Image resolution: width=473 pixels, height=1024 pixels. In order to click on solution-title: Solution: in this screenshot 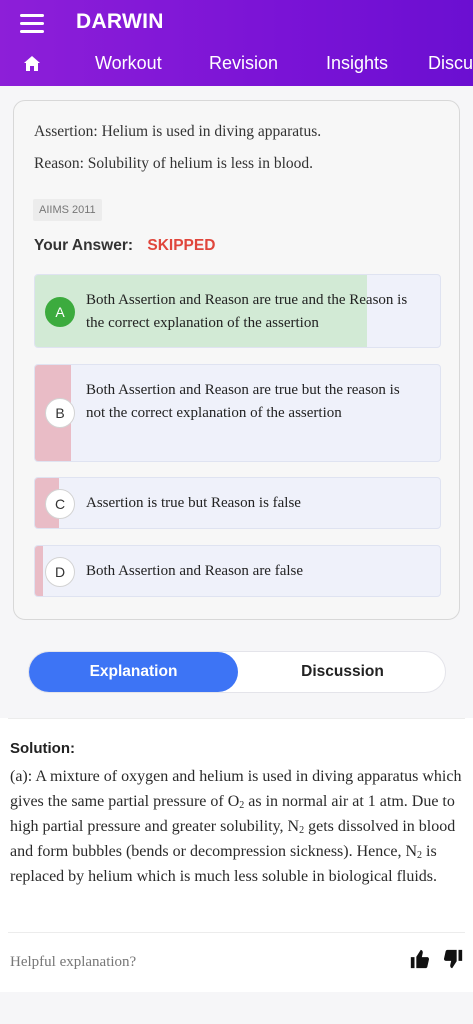, I will do `click(42, 748)`.